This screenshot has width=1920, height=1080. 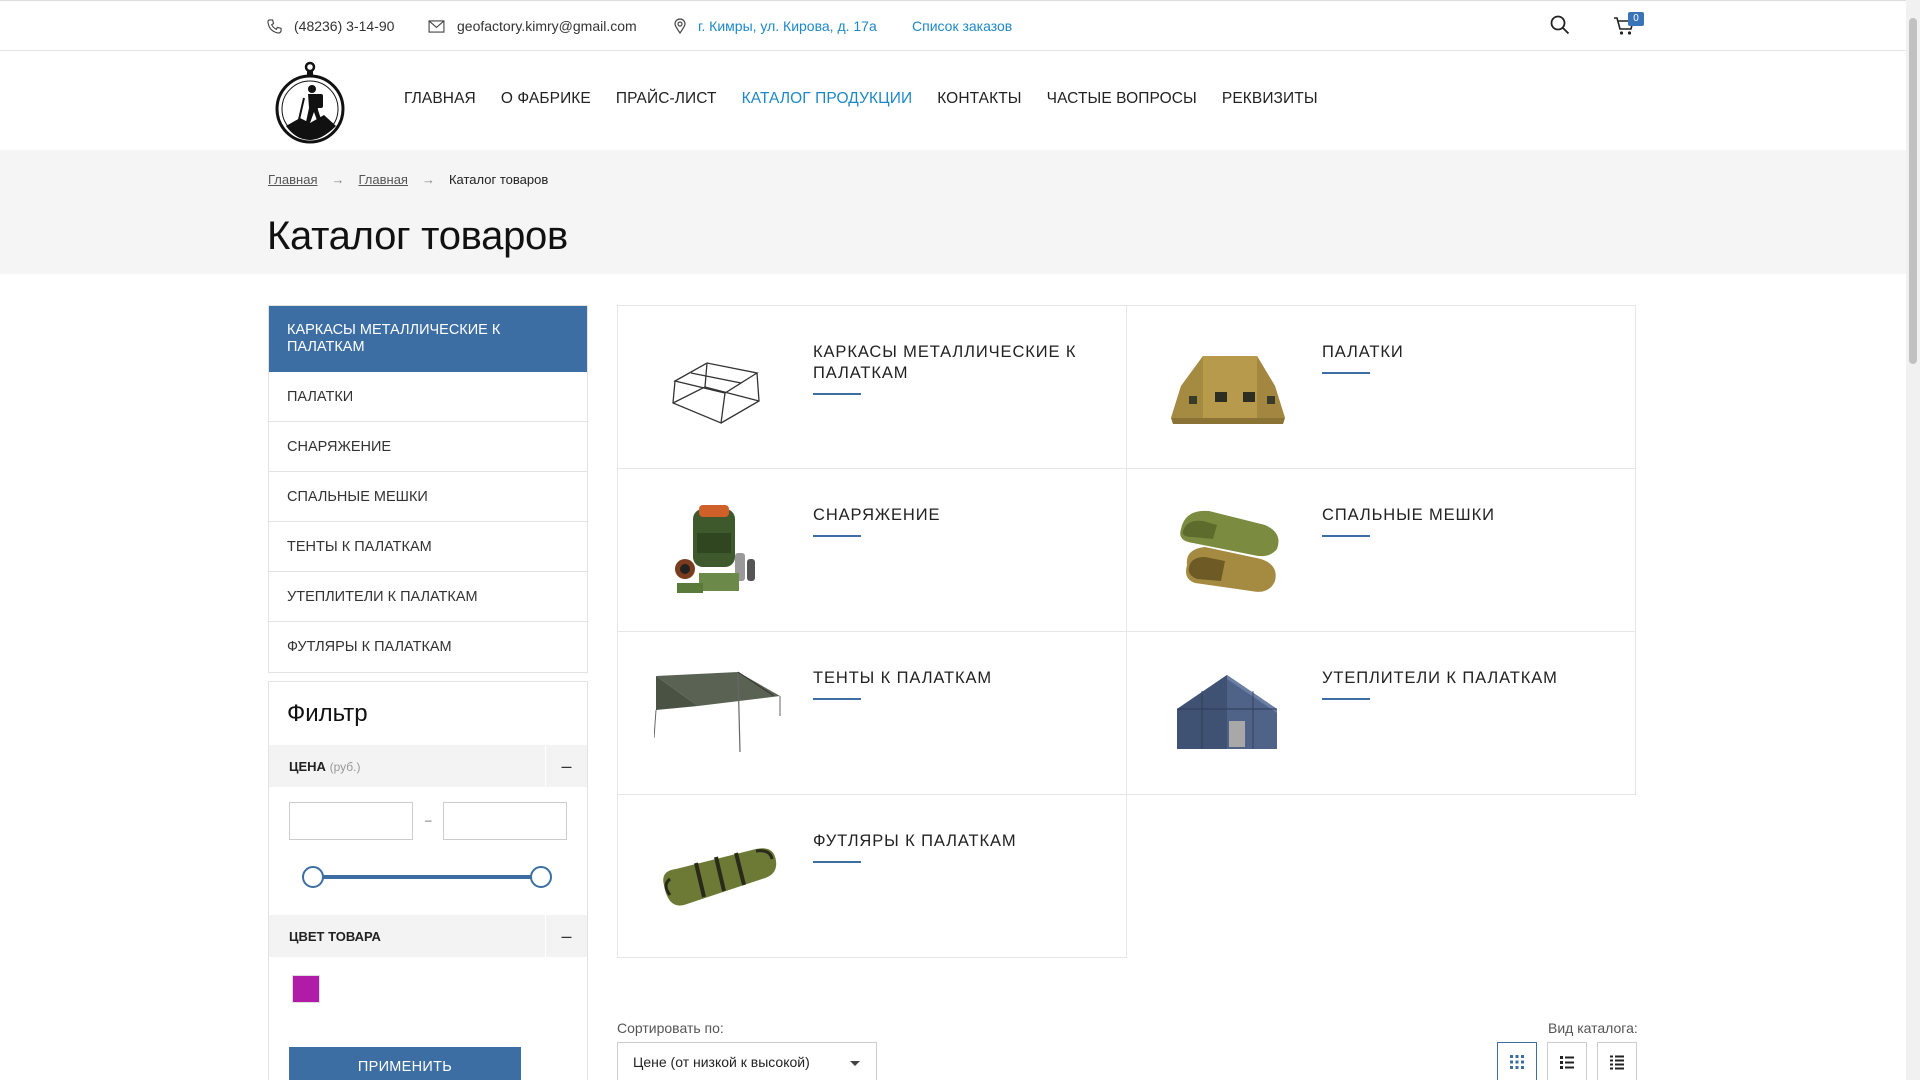 I want to click on filter-title: Фильтр, so click(x=327, y=713).